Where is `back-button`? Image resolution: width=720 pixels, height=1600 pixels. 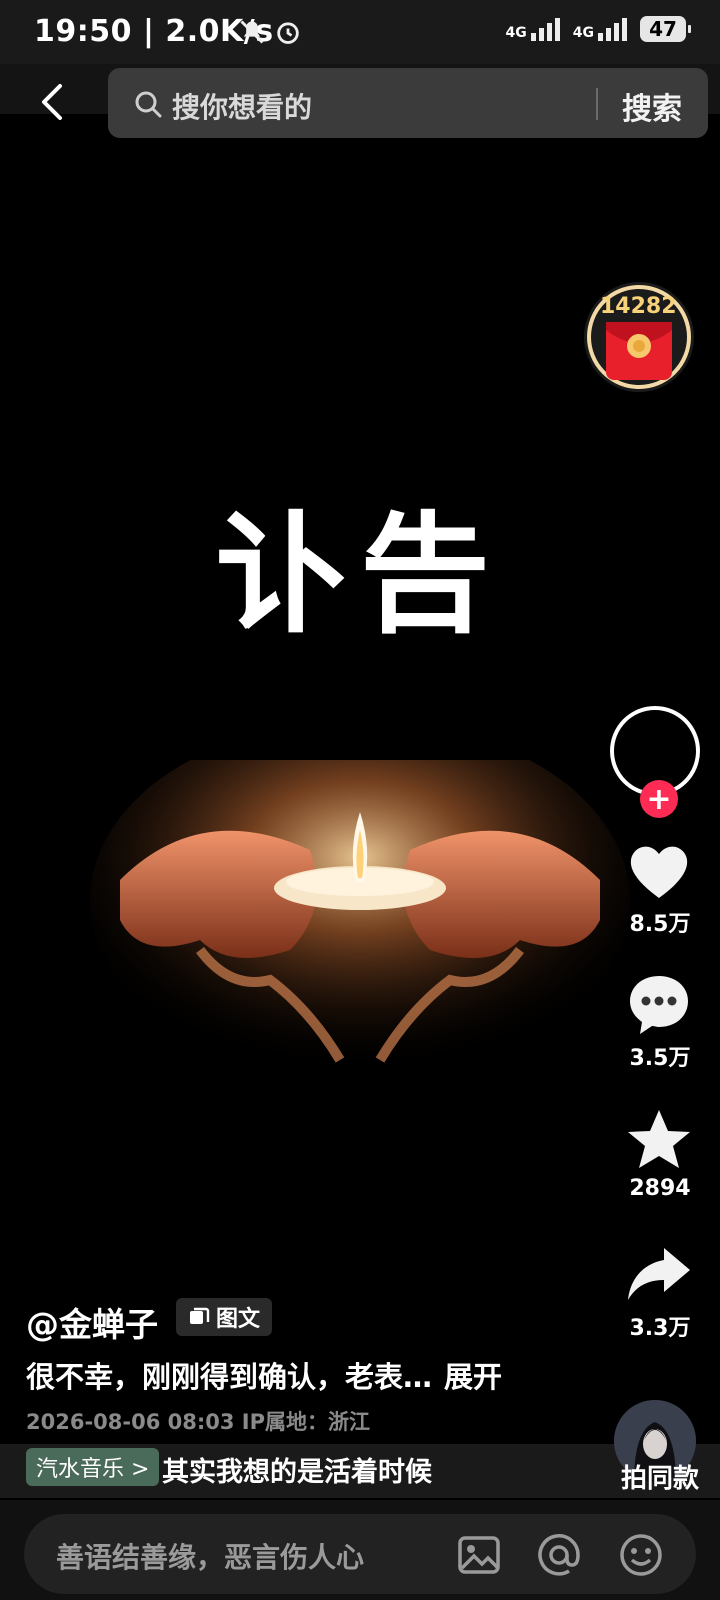
back-button is located at coordinates (54, 102).